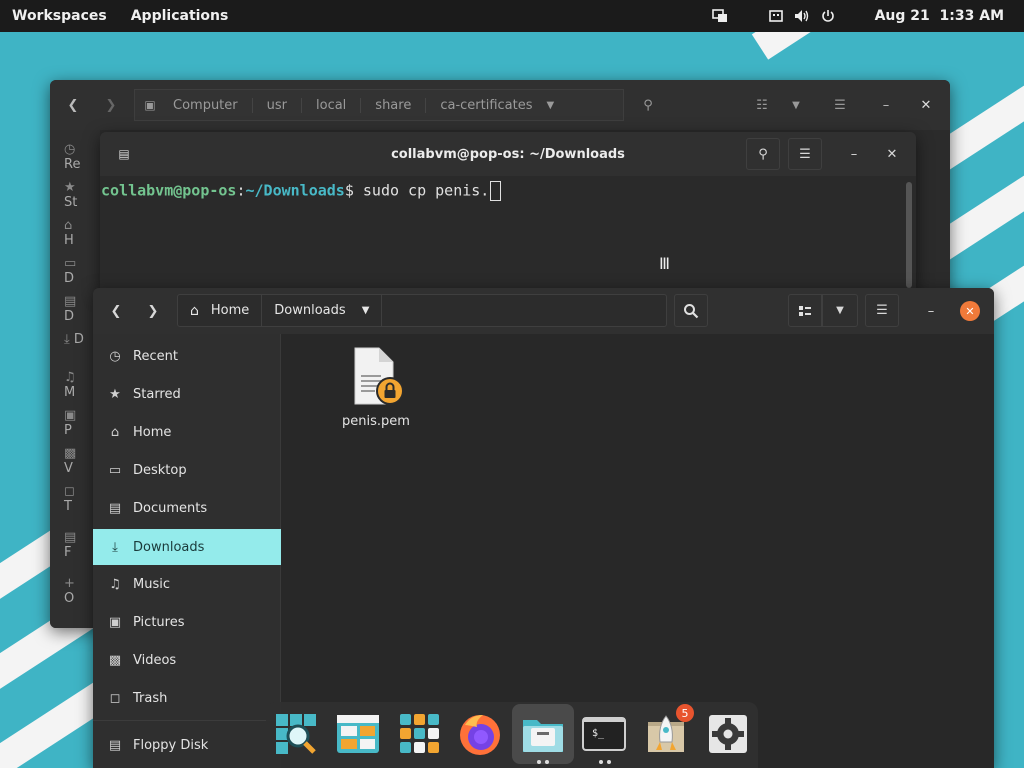 The image size is (1024, 768). What do you see at coordinates (840, 310) in the screenshot?
I see `view-options-button: ▼` at bounding box center [840, 310].